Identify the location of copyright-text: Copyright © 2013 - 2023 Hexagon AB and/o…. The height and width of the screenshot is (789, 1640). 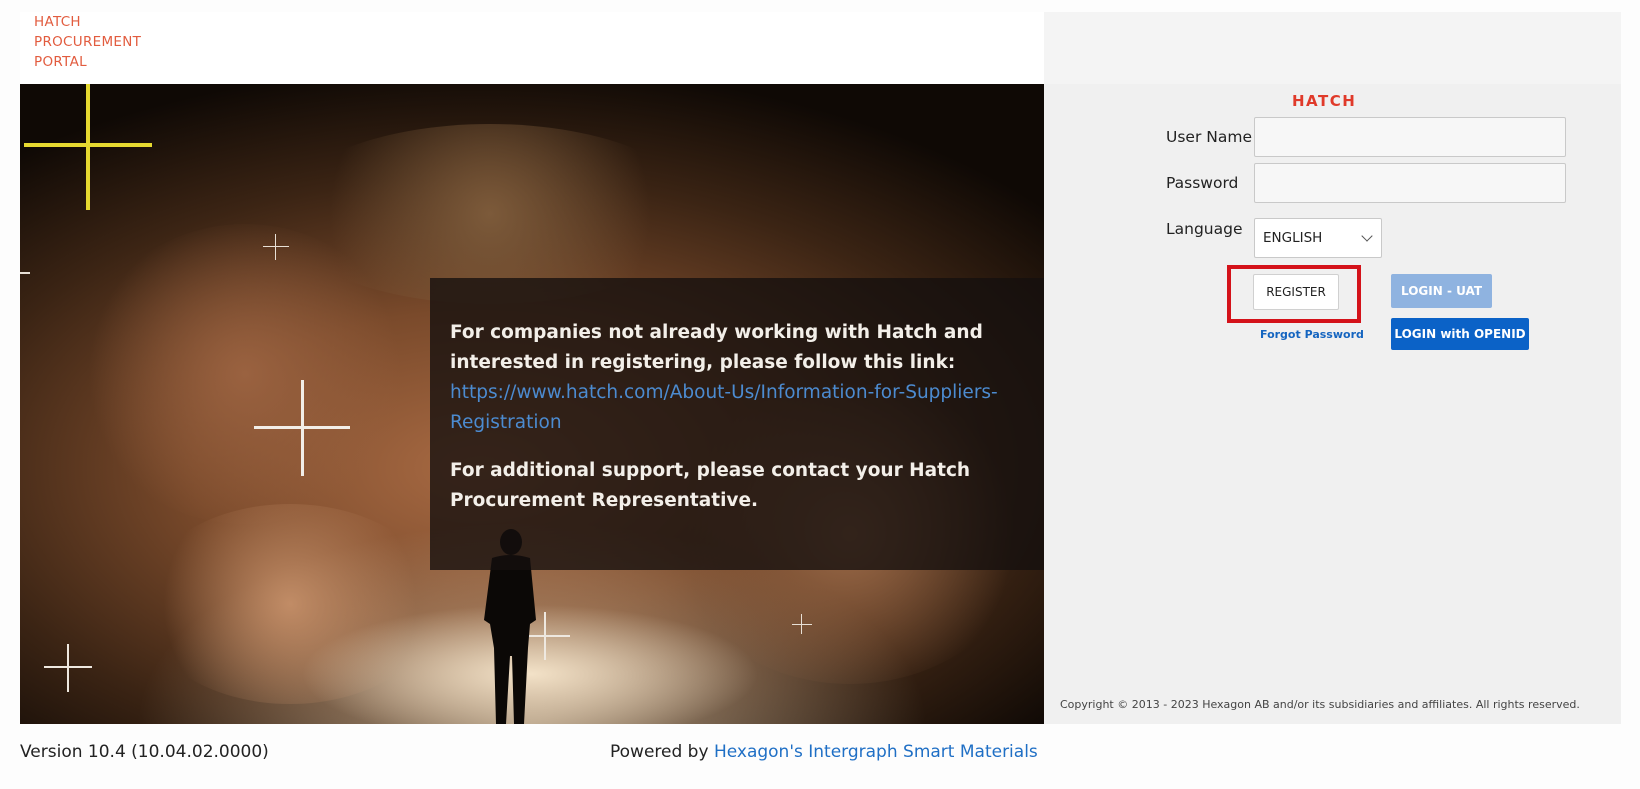
(1320, 704).